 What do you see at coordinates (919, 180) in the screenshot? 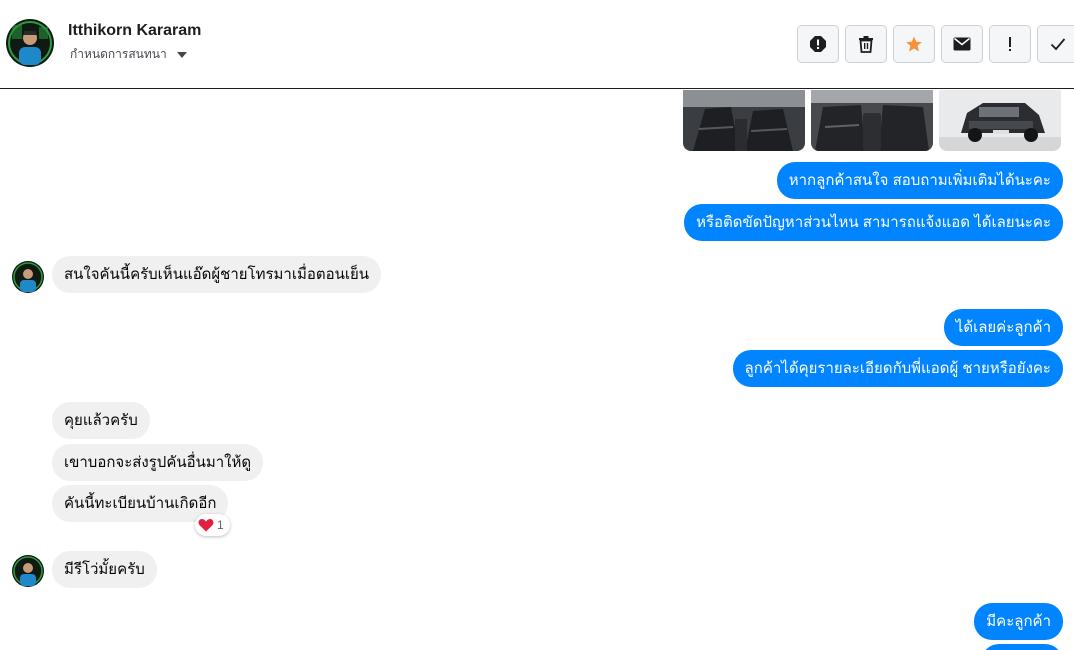
I see `outgoing-message: หากลูกค้าสนใจ สอบถามเพิ่มเติมได้นะคะ` at bounding box center [919, 180].